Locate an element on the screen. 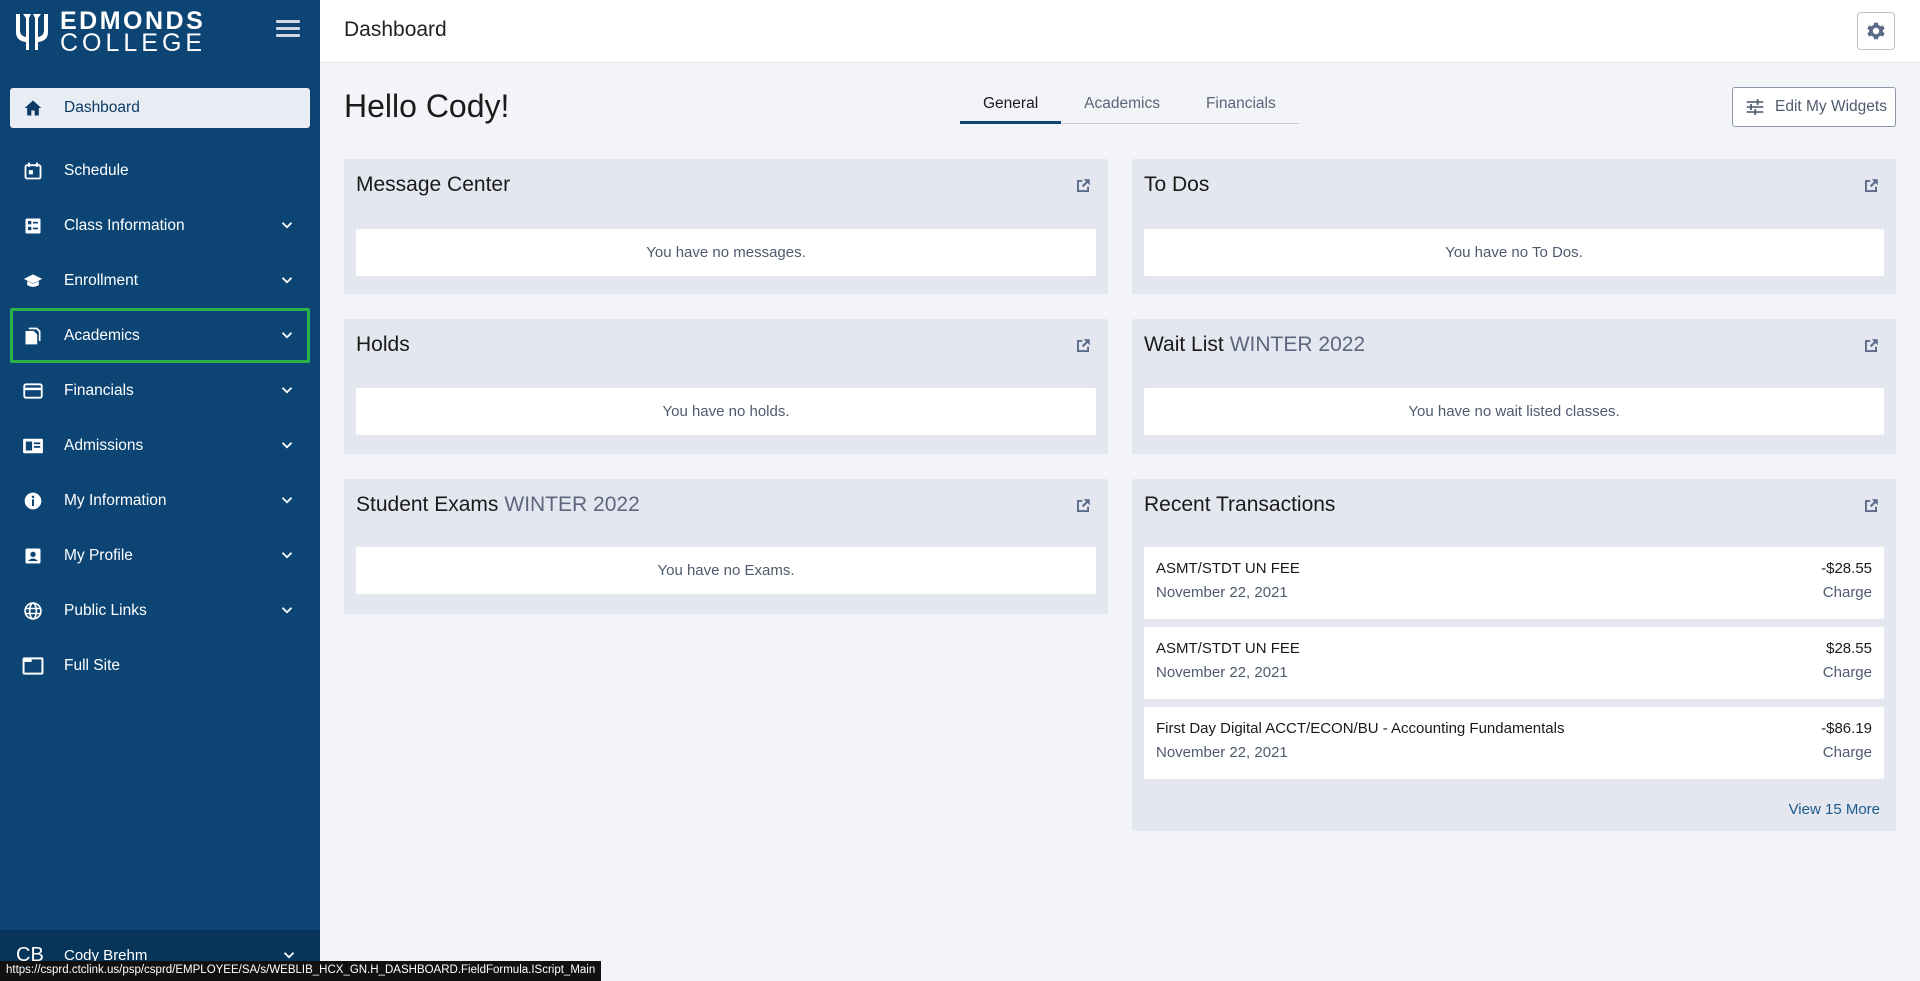 The height and width of the screenshot is (981, 1920). globe-icon is located at coordinates (33, 611).